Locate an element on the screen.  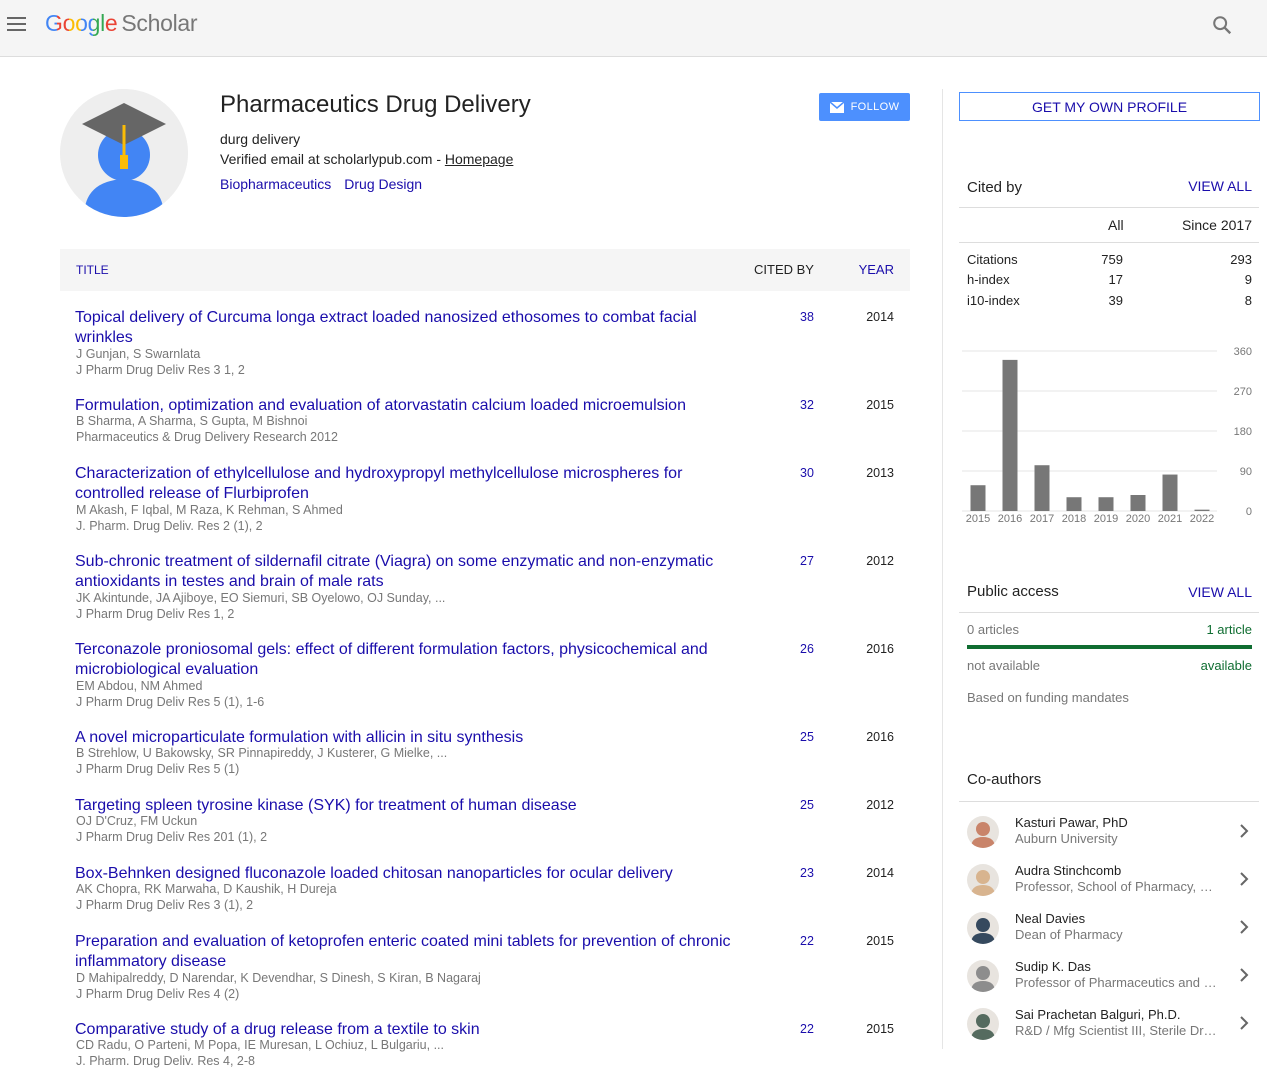
y-tick-label: 90 is located at coordinates (1246, 472).